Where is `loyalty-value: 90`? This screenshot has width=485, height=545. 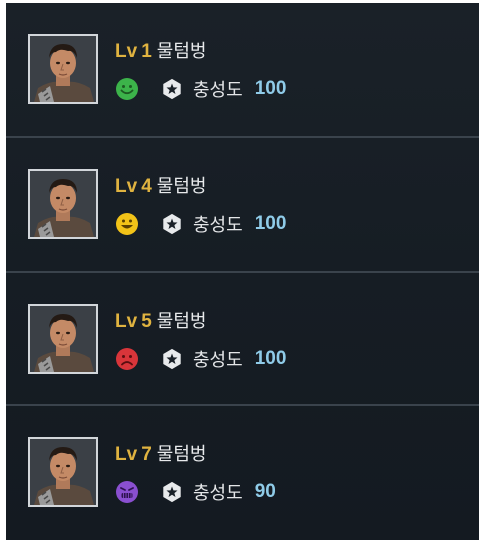
loyalty-value: 90 is located at coordinates (265, 491).